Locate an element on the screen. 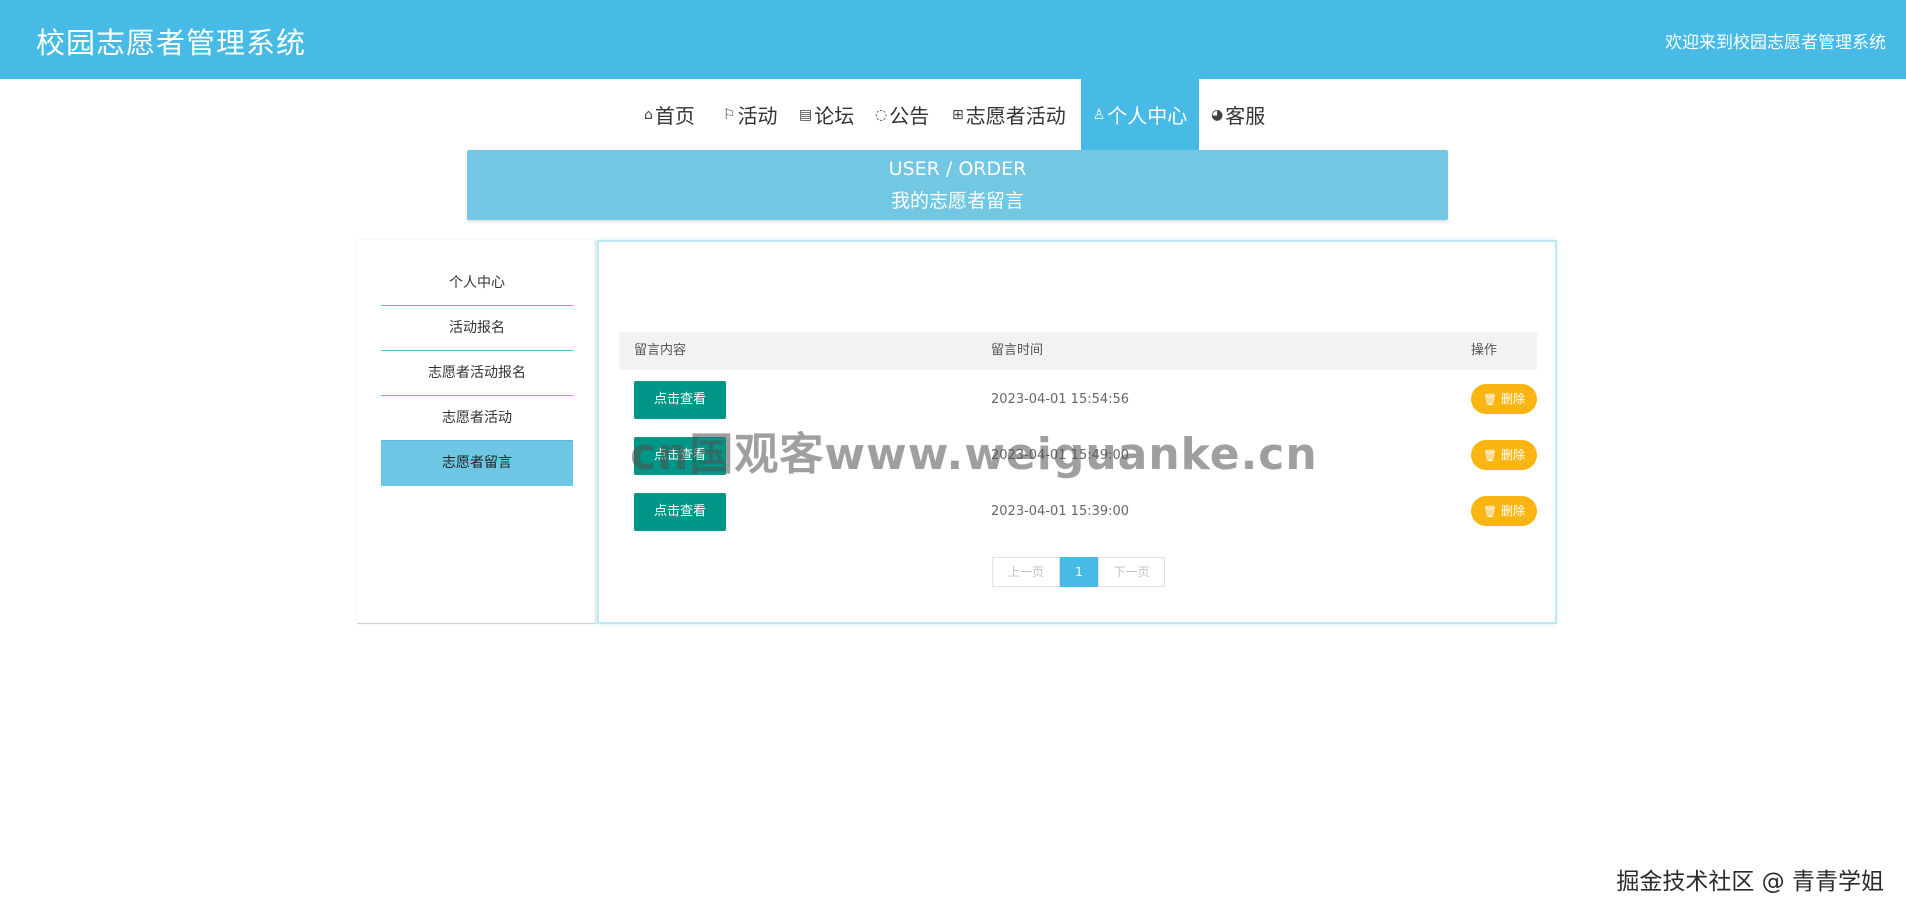 This screenshot has width=1906, height=916. nav-item-forum: ▤ 论坛 is located at coordinates (826, 114).